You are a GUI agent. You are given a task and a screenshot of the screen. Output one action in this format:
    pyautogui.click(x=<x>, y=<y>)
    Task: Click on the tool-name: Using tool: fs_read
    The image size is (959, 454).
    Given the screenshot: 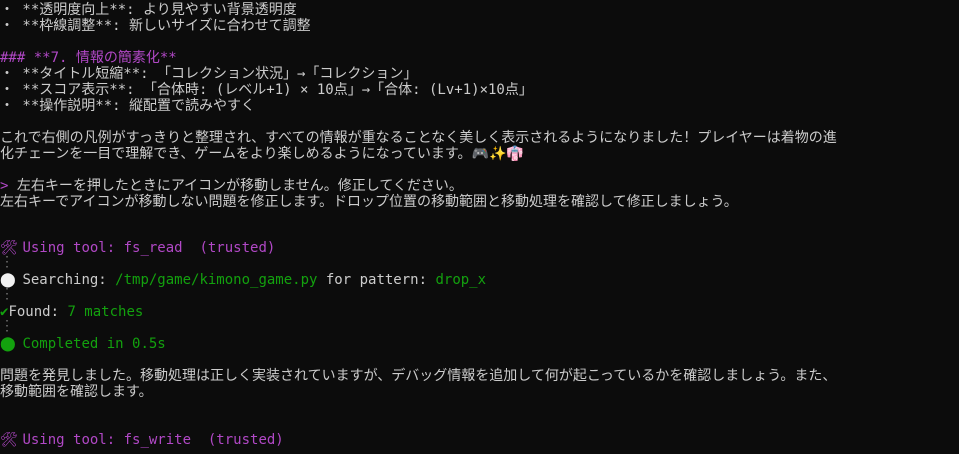 What is the action you would take?
    pyautogui.click(x=102, y=248)
    